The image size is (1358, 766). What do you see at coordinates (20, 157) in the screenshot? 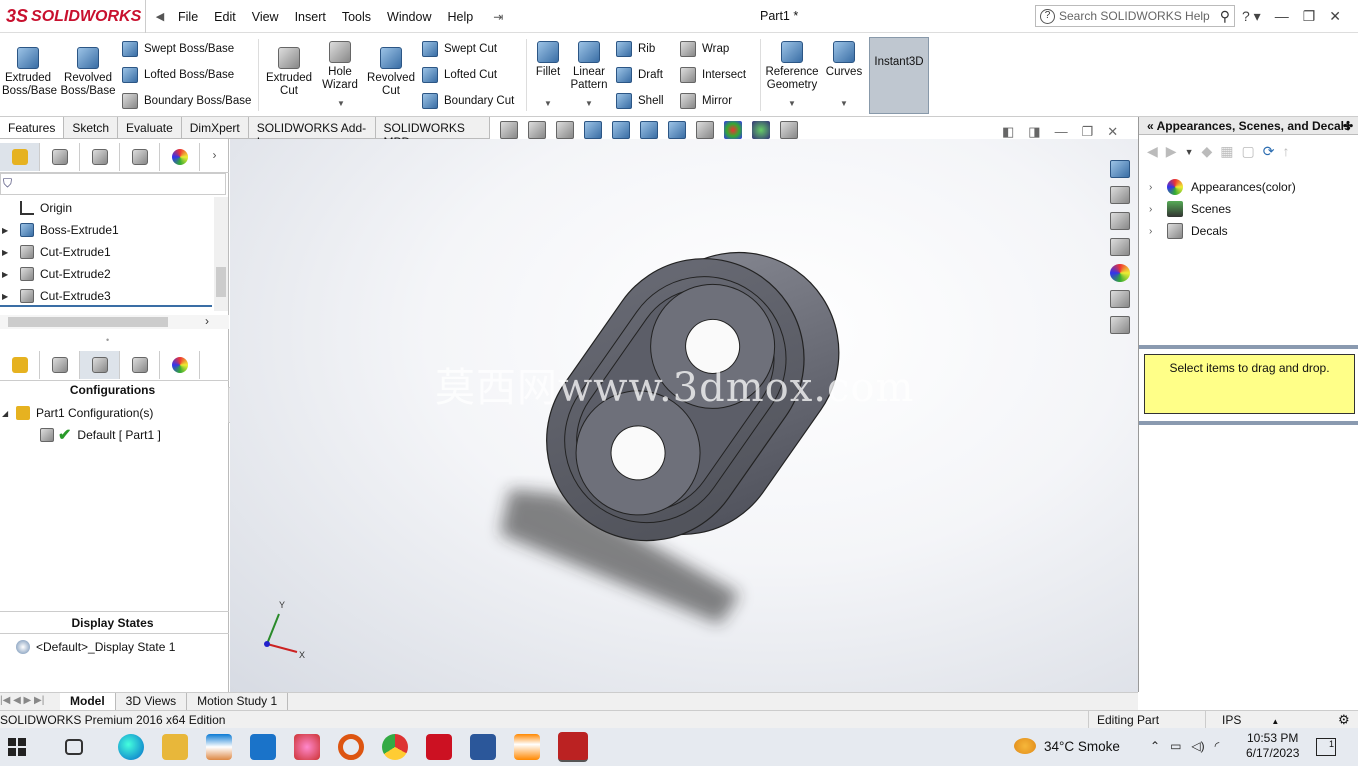
I see `feature-manager-tab` at bounding box center [20, 157].